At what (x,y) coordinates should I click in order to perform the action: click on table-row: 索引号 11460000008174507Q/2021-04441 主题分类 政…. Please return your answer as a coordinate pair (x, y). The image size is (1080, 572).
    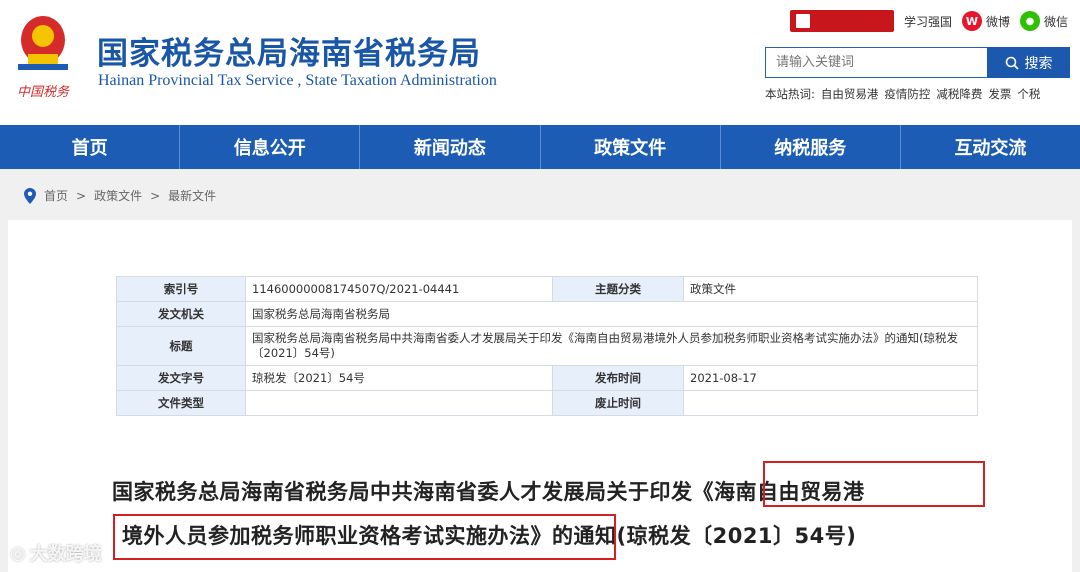
    Looking at the image, I should click on (547, 289).